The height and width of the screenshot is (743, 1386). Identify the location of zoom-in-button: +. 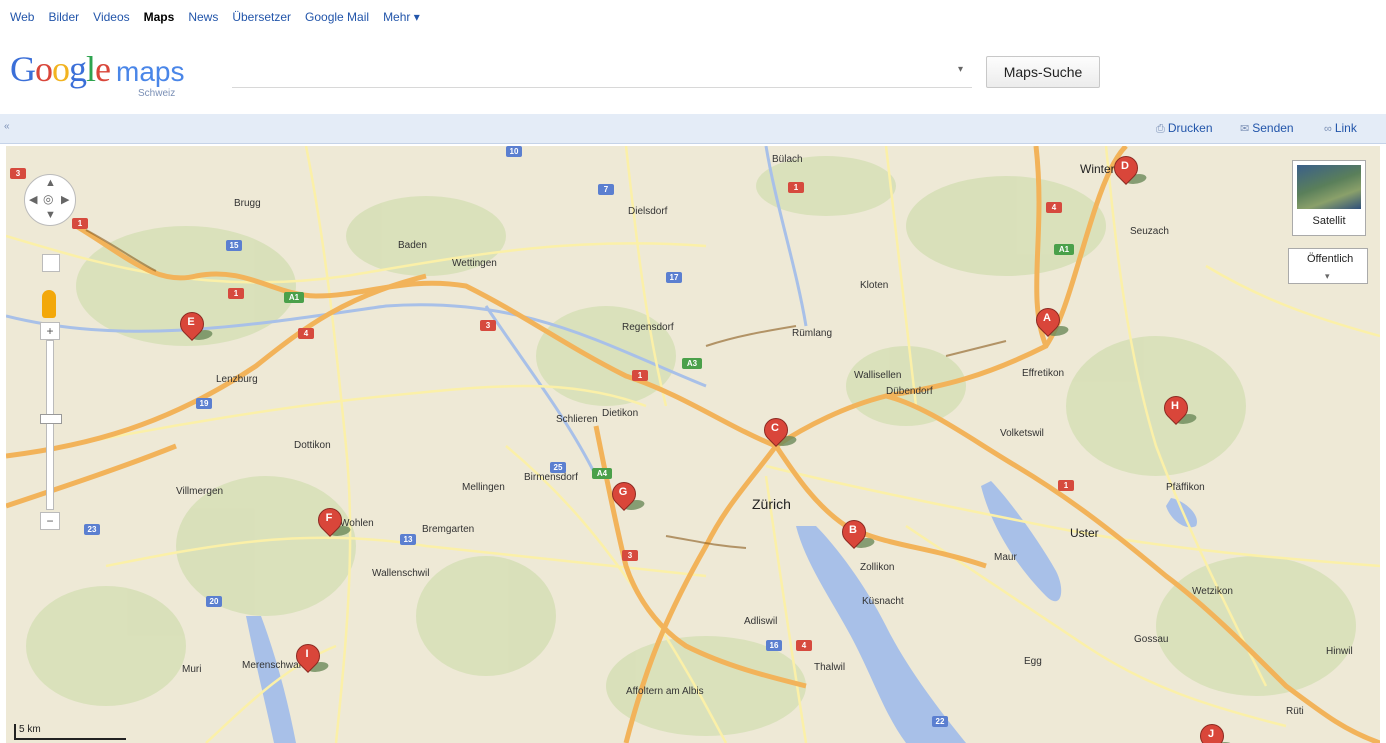
(50, 331).